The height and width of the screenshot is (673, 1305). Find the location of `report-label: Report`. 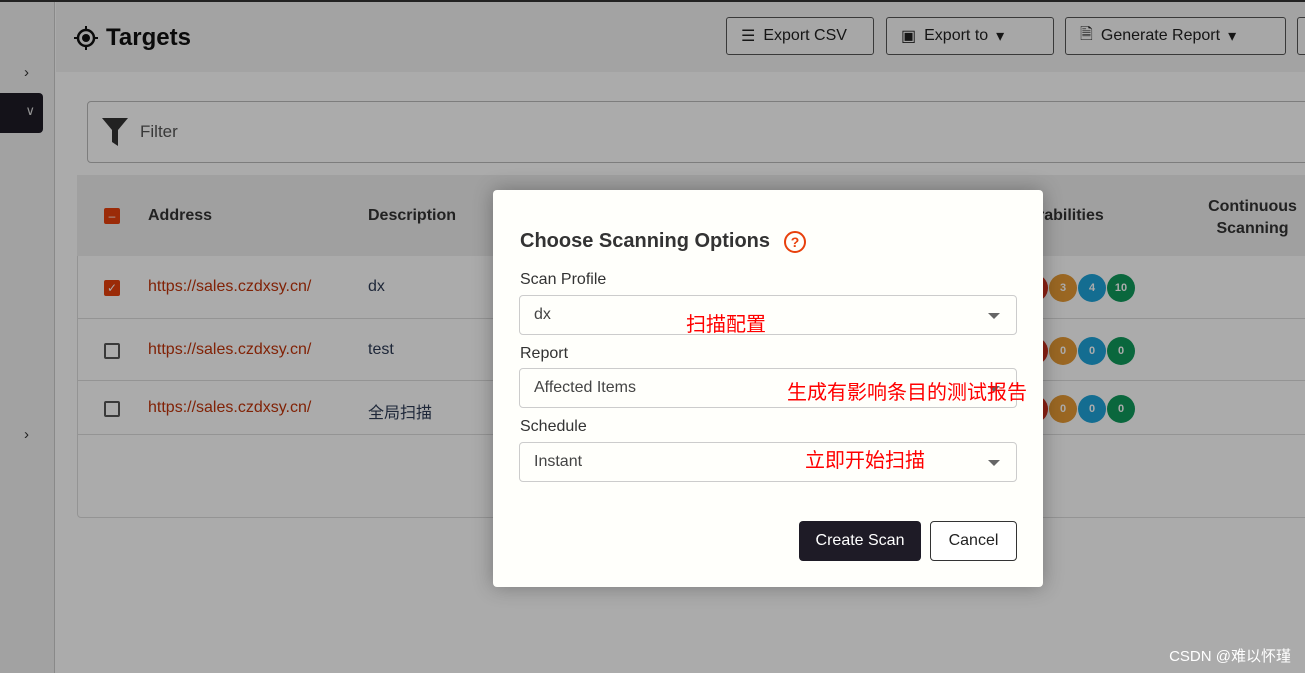

report-label: Report is located at coordinates (544, 353).